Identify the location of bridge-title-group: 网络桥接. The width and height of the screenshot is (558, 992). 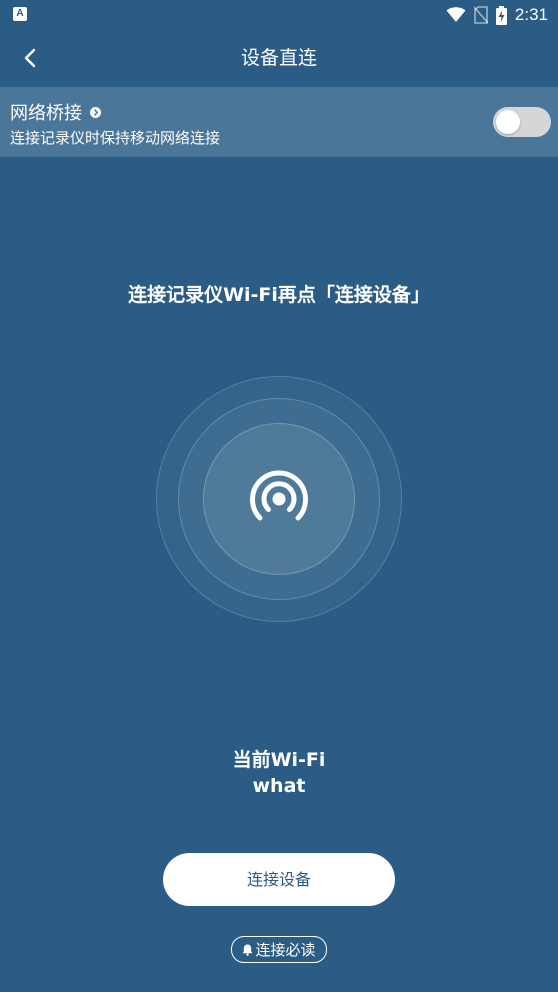
(55, 112).